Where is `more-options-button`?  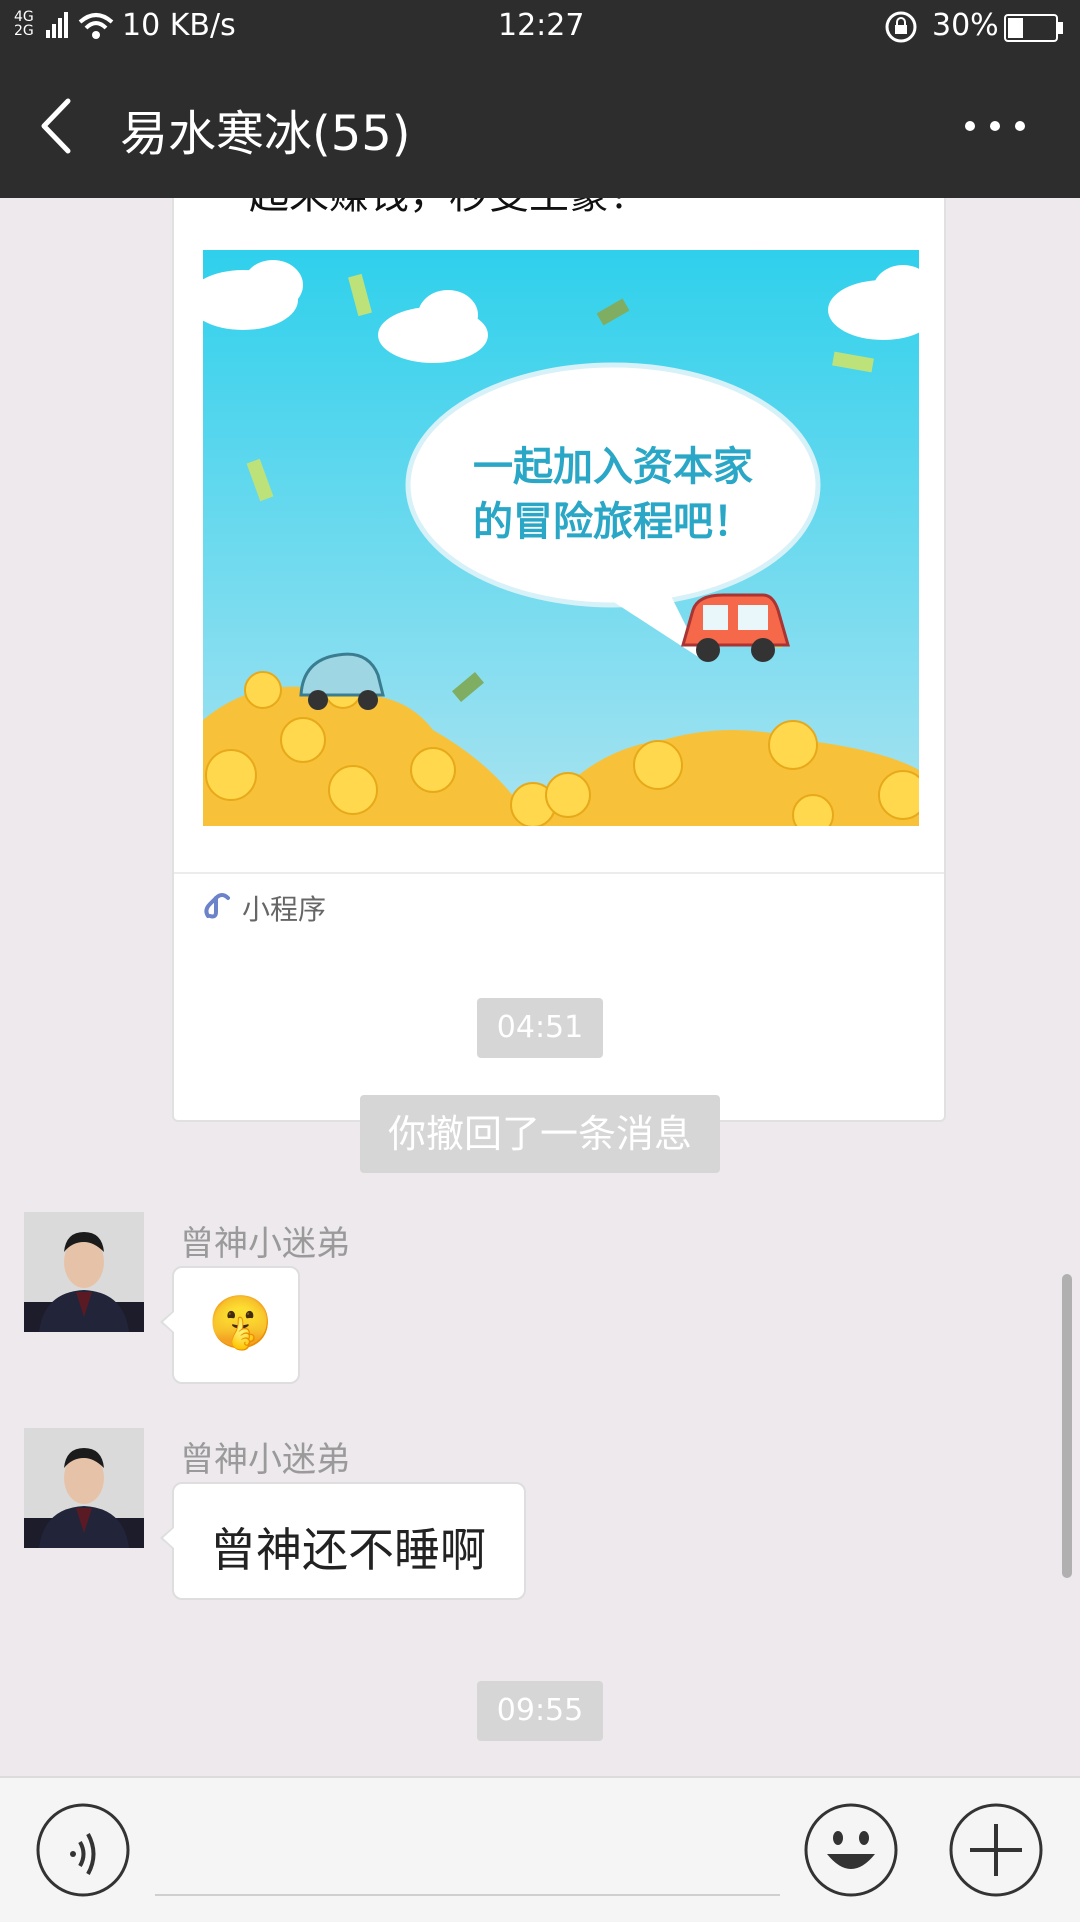
more-options-button is located at coordinates (995, 126).